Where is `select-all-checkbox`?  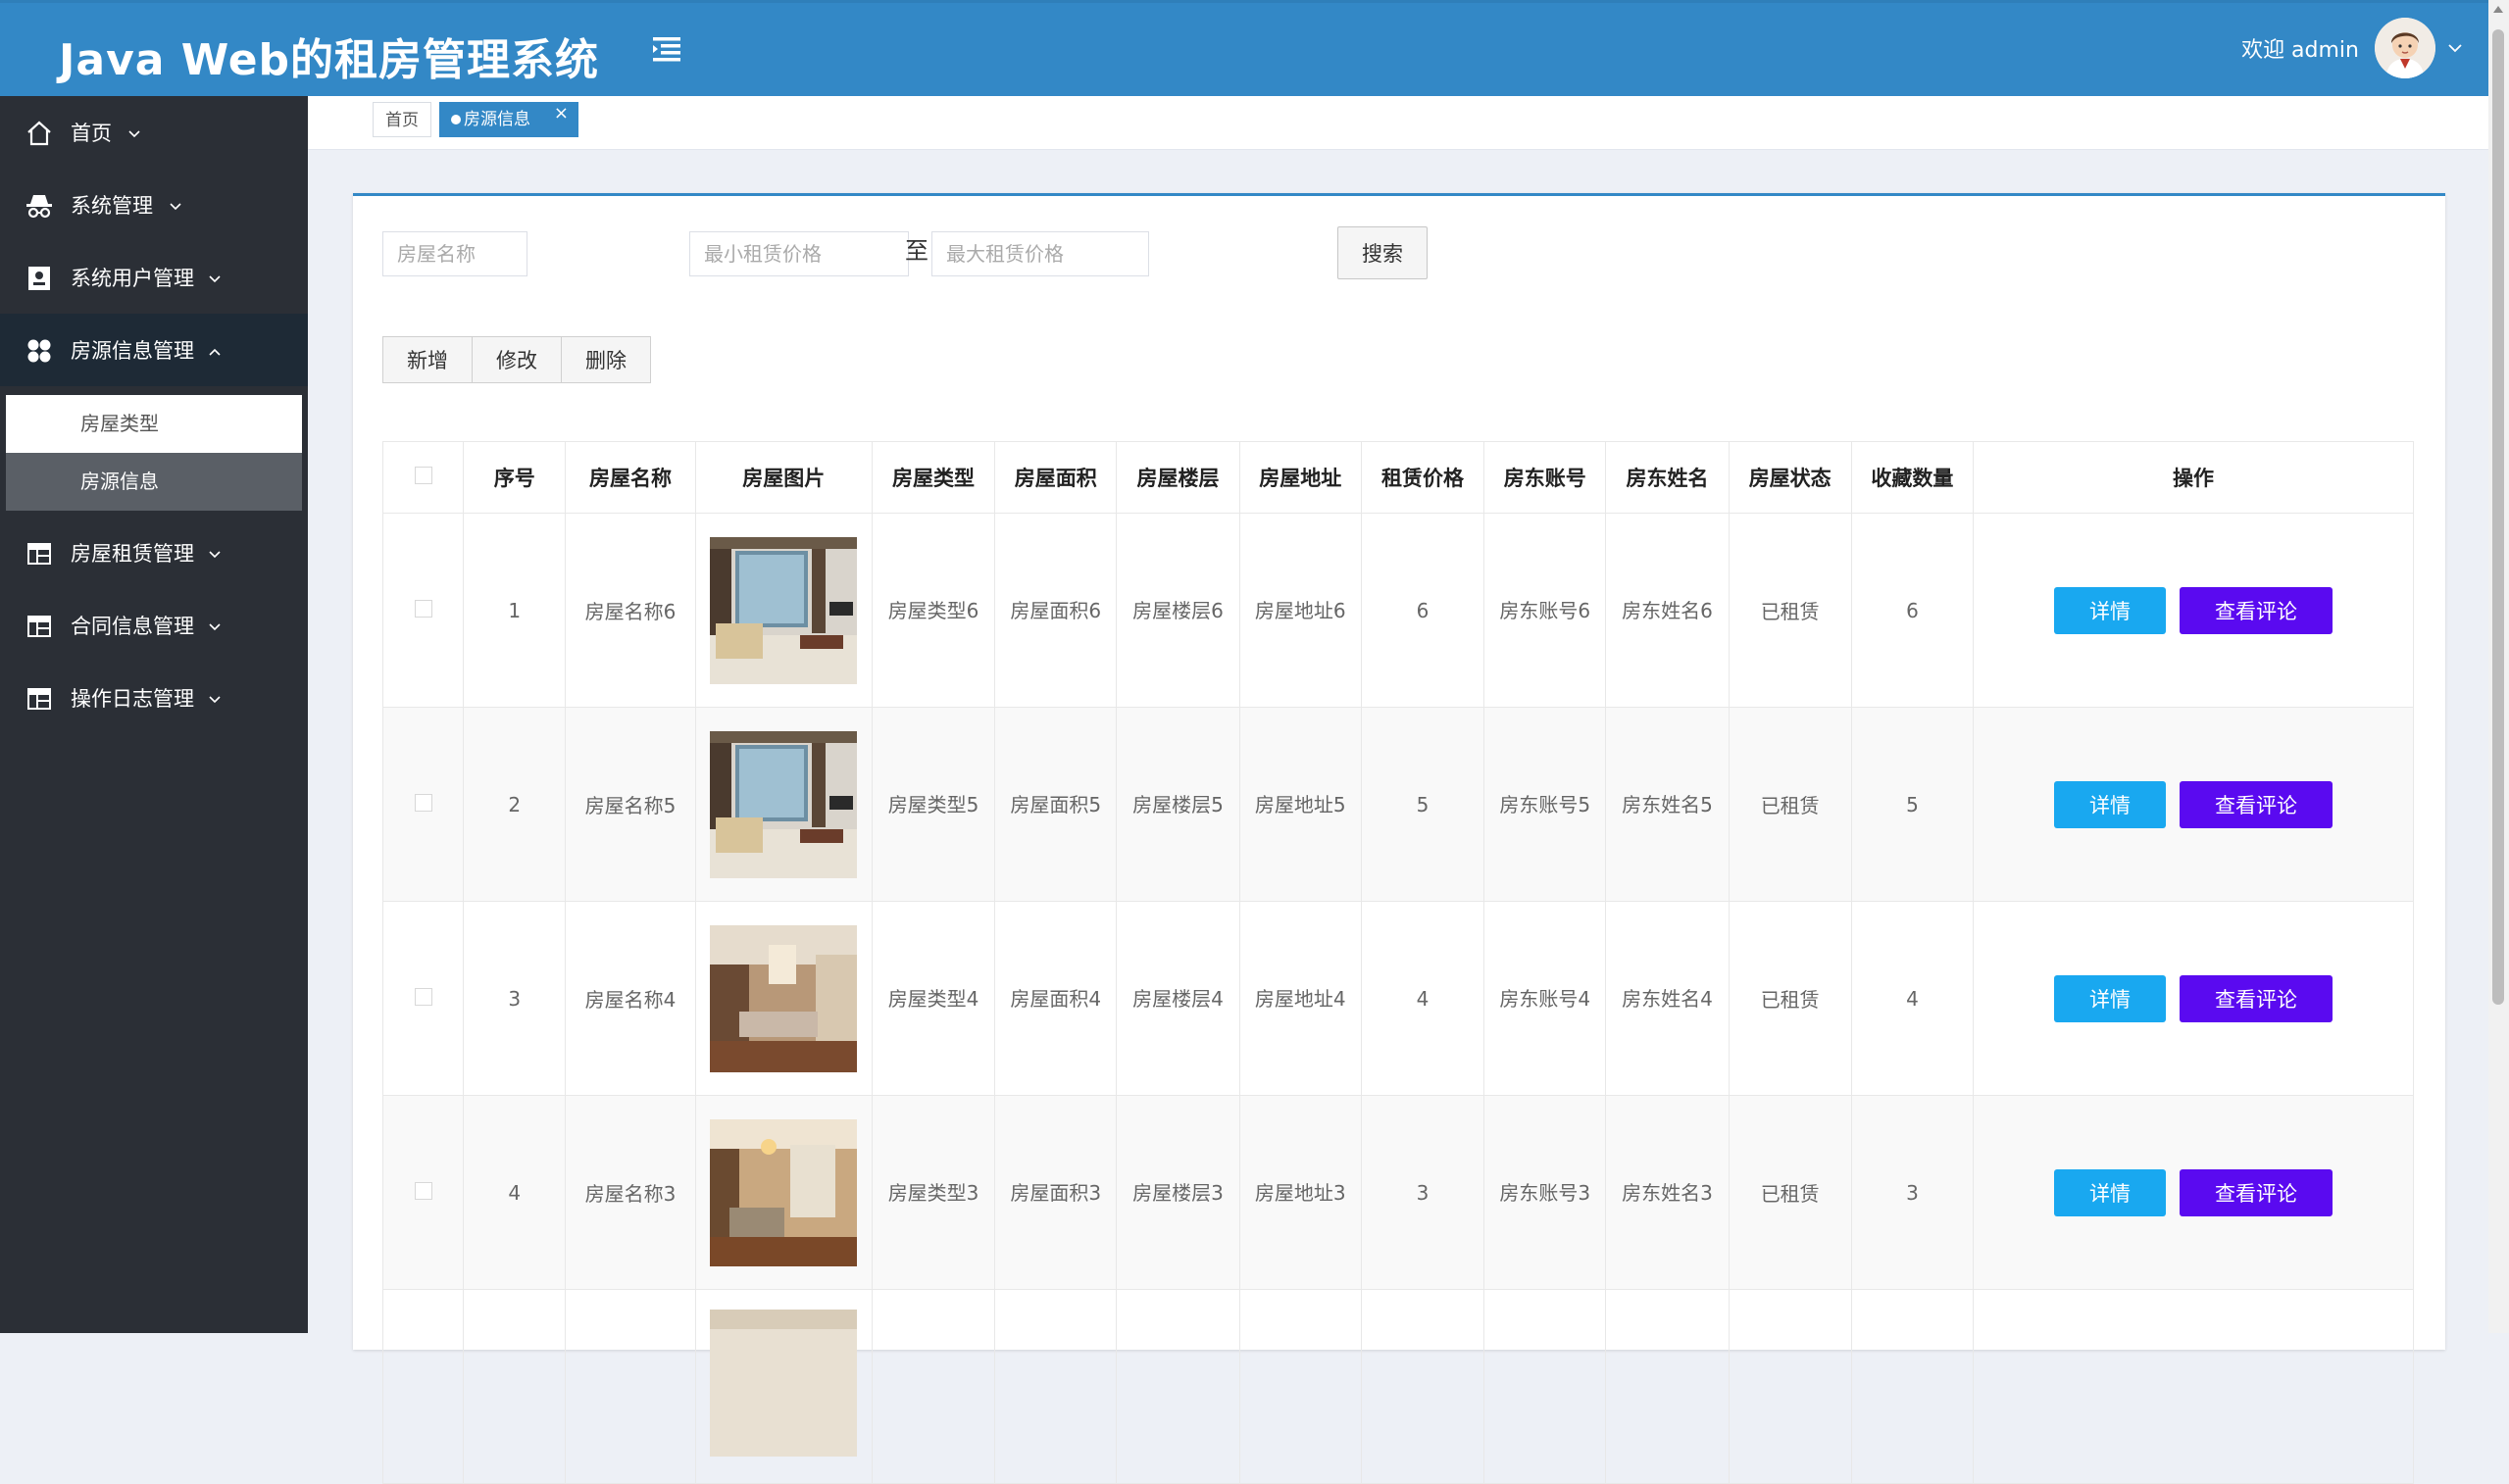 select-all-checkbox is located at coordinates (423, 476).